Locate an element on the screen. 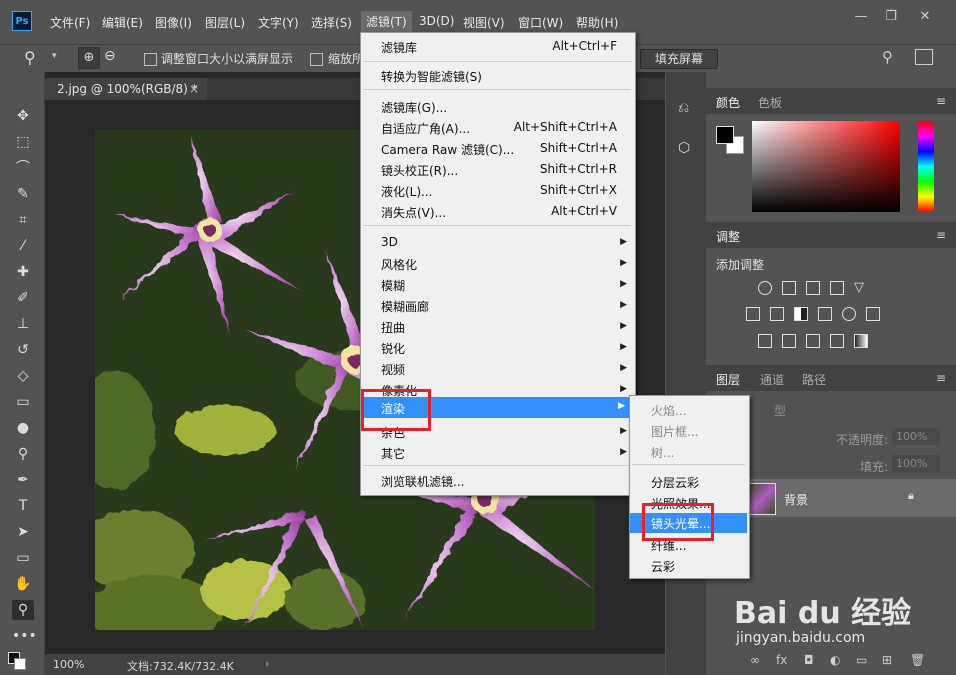 This screenshot has width=956, height=675. tab-adjustments: 调整 is located at coordinates (728, 236).